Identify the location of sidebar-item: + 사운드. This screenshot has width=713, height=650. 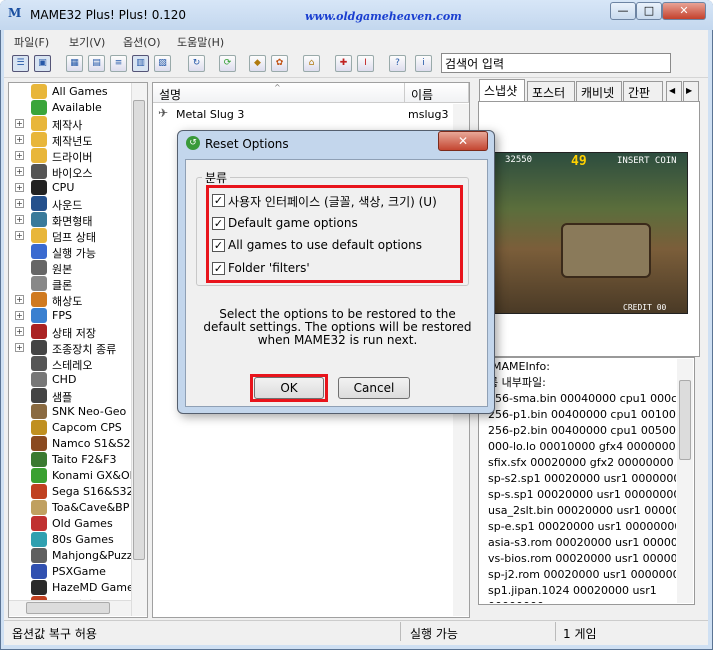
(70, 204).